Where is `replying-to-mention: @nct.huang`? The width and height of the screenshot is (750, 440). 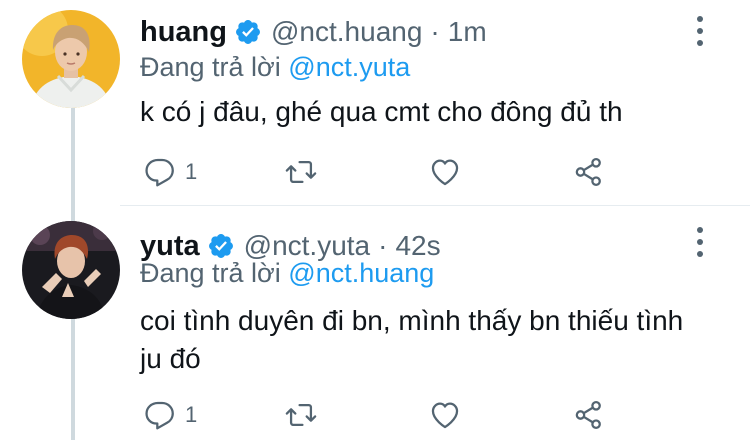 replying-to-mention: @nct.huang is located at coordinates (361, 273).